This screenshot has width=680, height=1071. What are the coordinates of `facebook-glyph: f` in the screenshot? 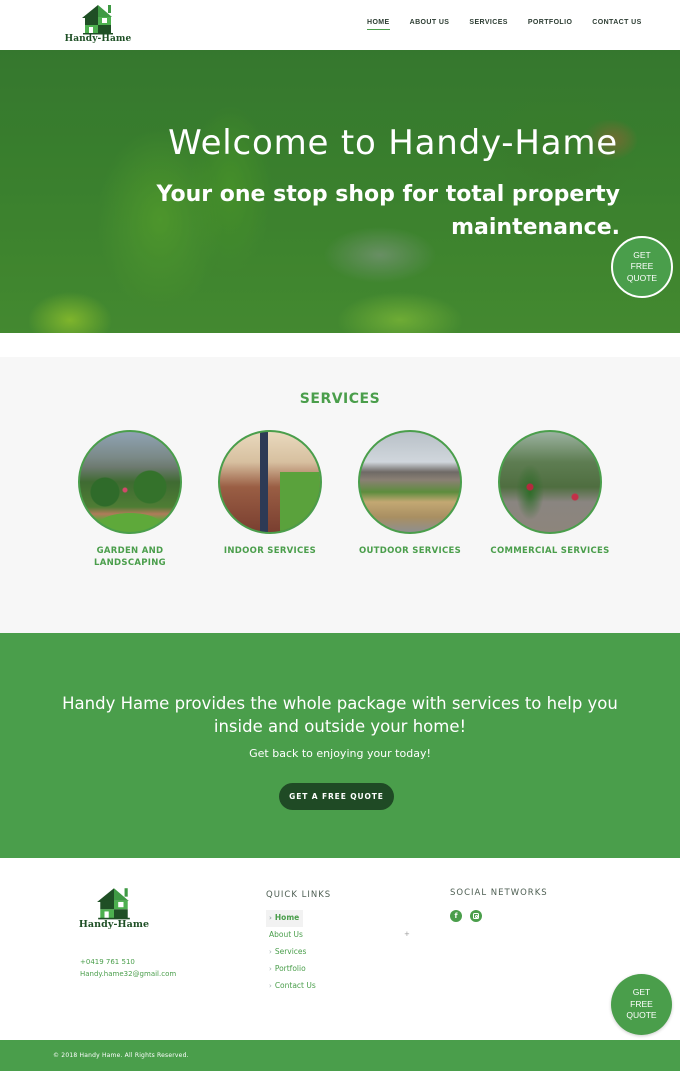 It's located at (456, 916).